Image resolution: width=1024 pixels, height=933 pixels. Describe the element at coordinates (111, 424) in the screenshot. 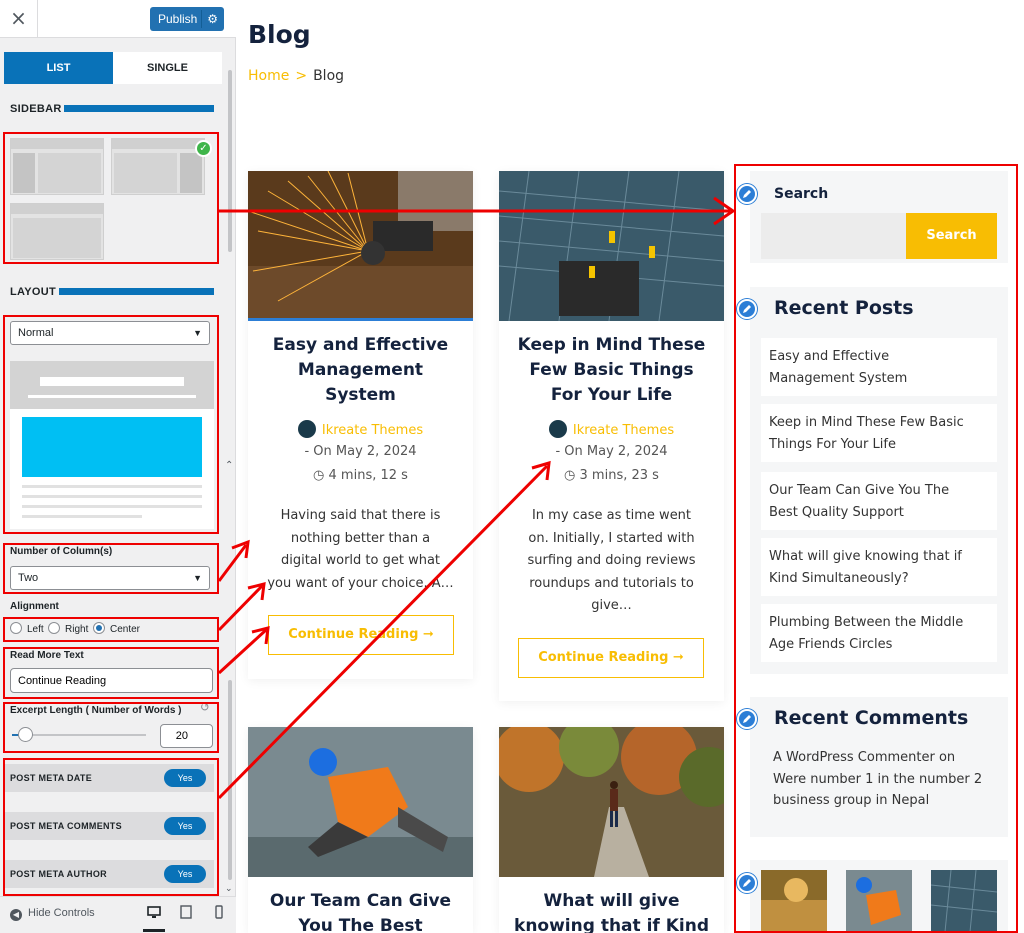

I see `annotation-box-layout` at that location.